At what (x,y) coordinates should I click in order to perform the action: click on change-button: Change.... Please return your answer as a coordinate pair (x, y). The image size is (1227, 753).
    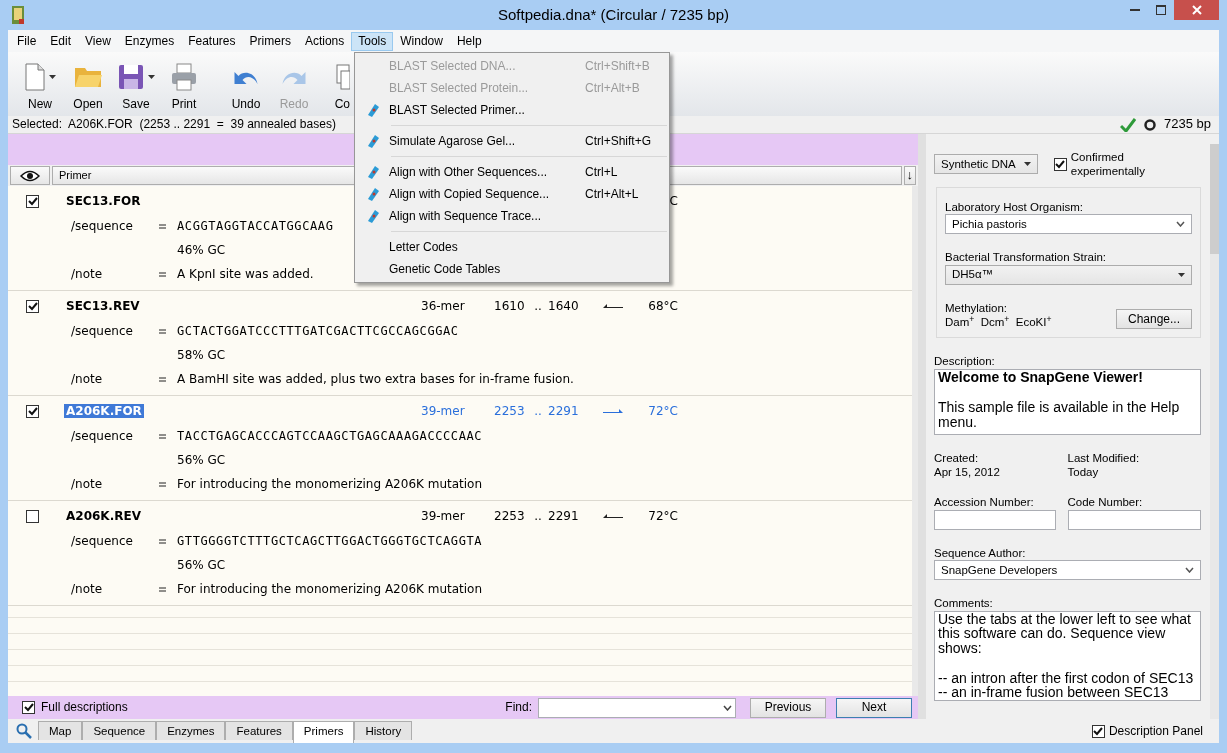
    Looking at the image, I should click on (1154, 319).